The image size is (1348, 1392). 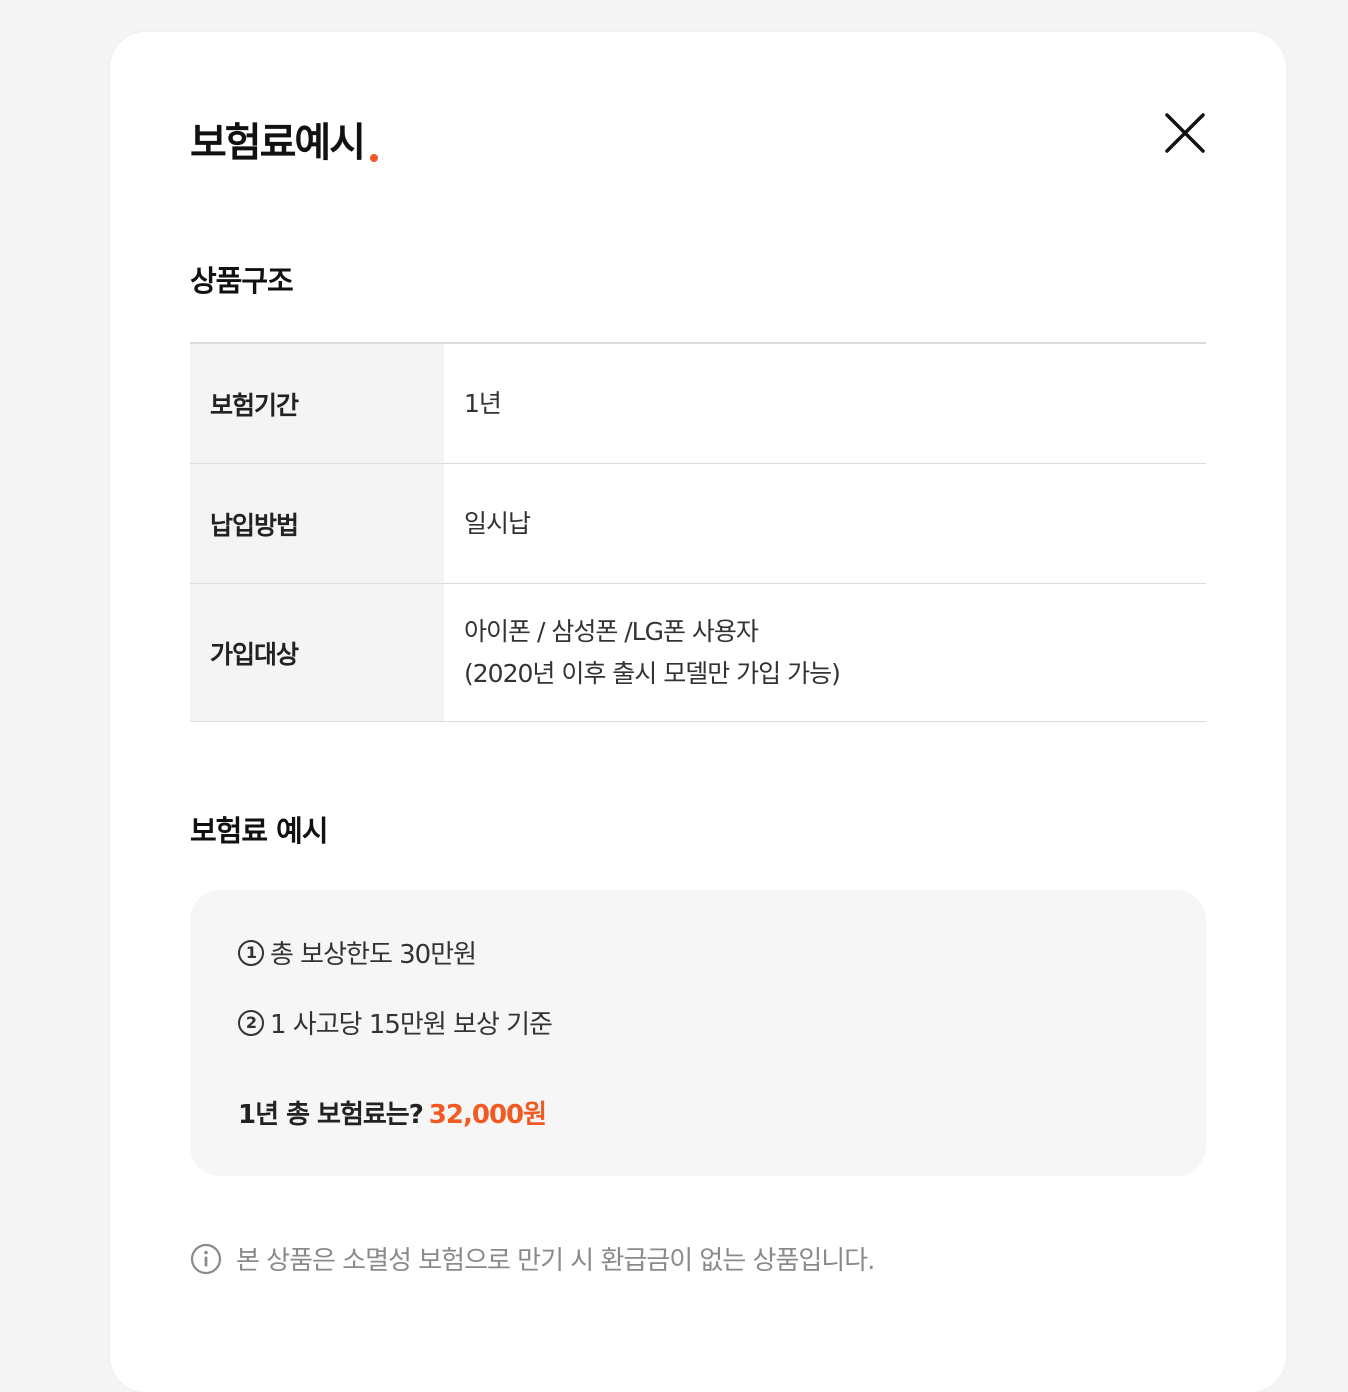 I want to click on example-item: 2 1 사고당 15만원 보상 기준, so click(x=395, y=1022).